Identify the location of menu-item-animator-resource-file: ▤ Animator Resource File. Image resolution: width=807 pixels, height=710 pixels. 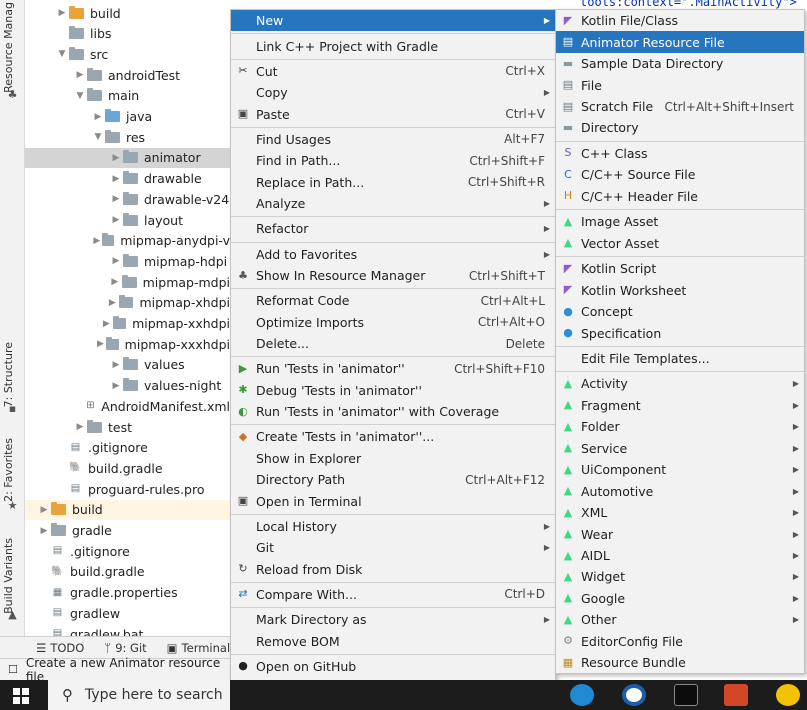
(680, 42).